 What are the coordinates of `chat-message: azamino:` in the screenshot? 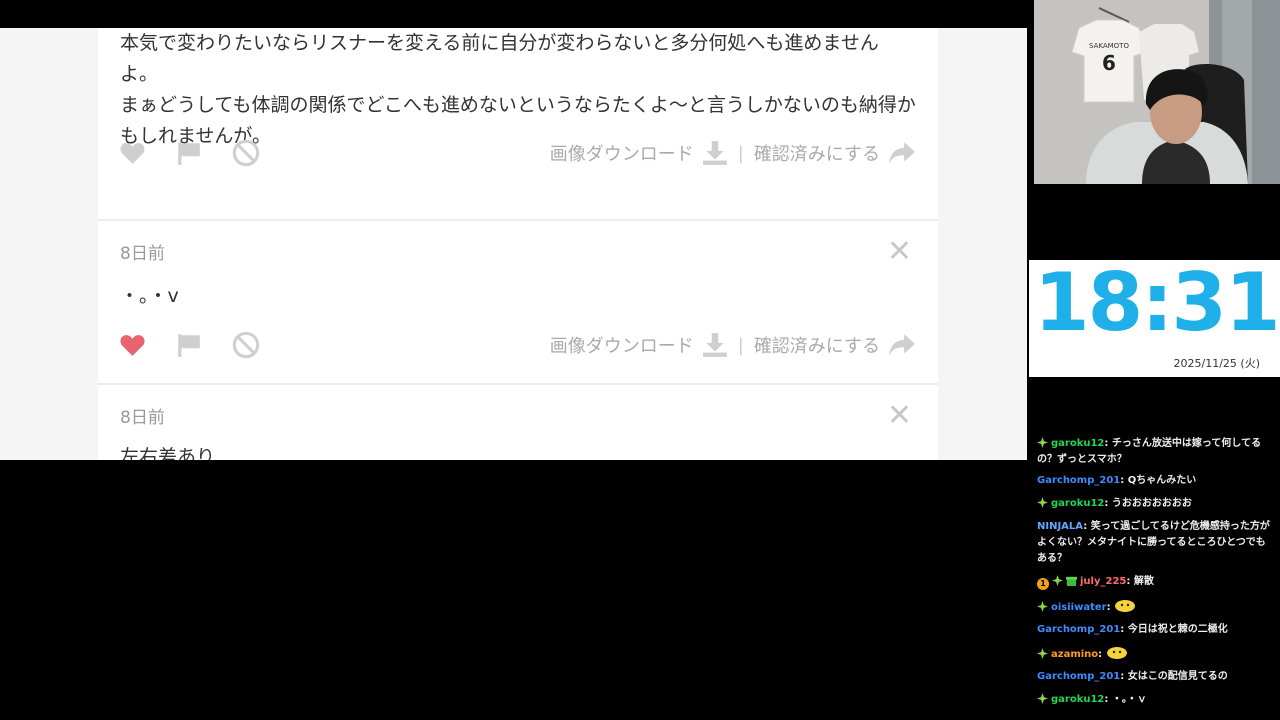 It's located at (1155, 654).